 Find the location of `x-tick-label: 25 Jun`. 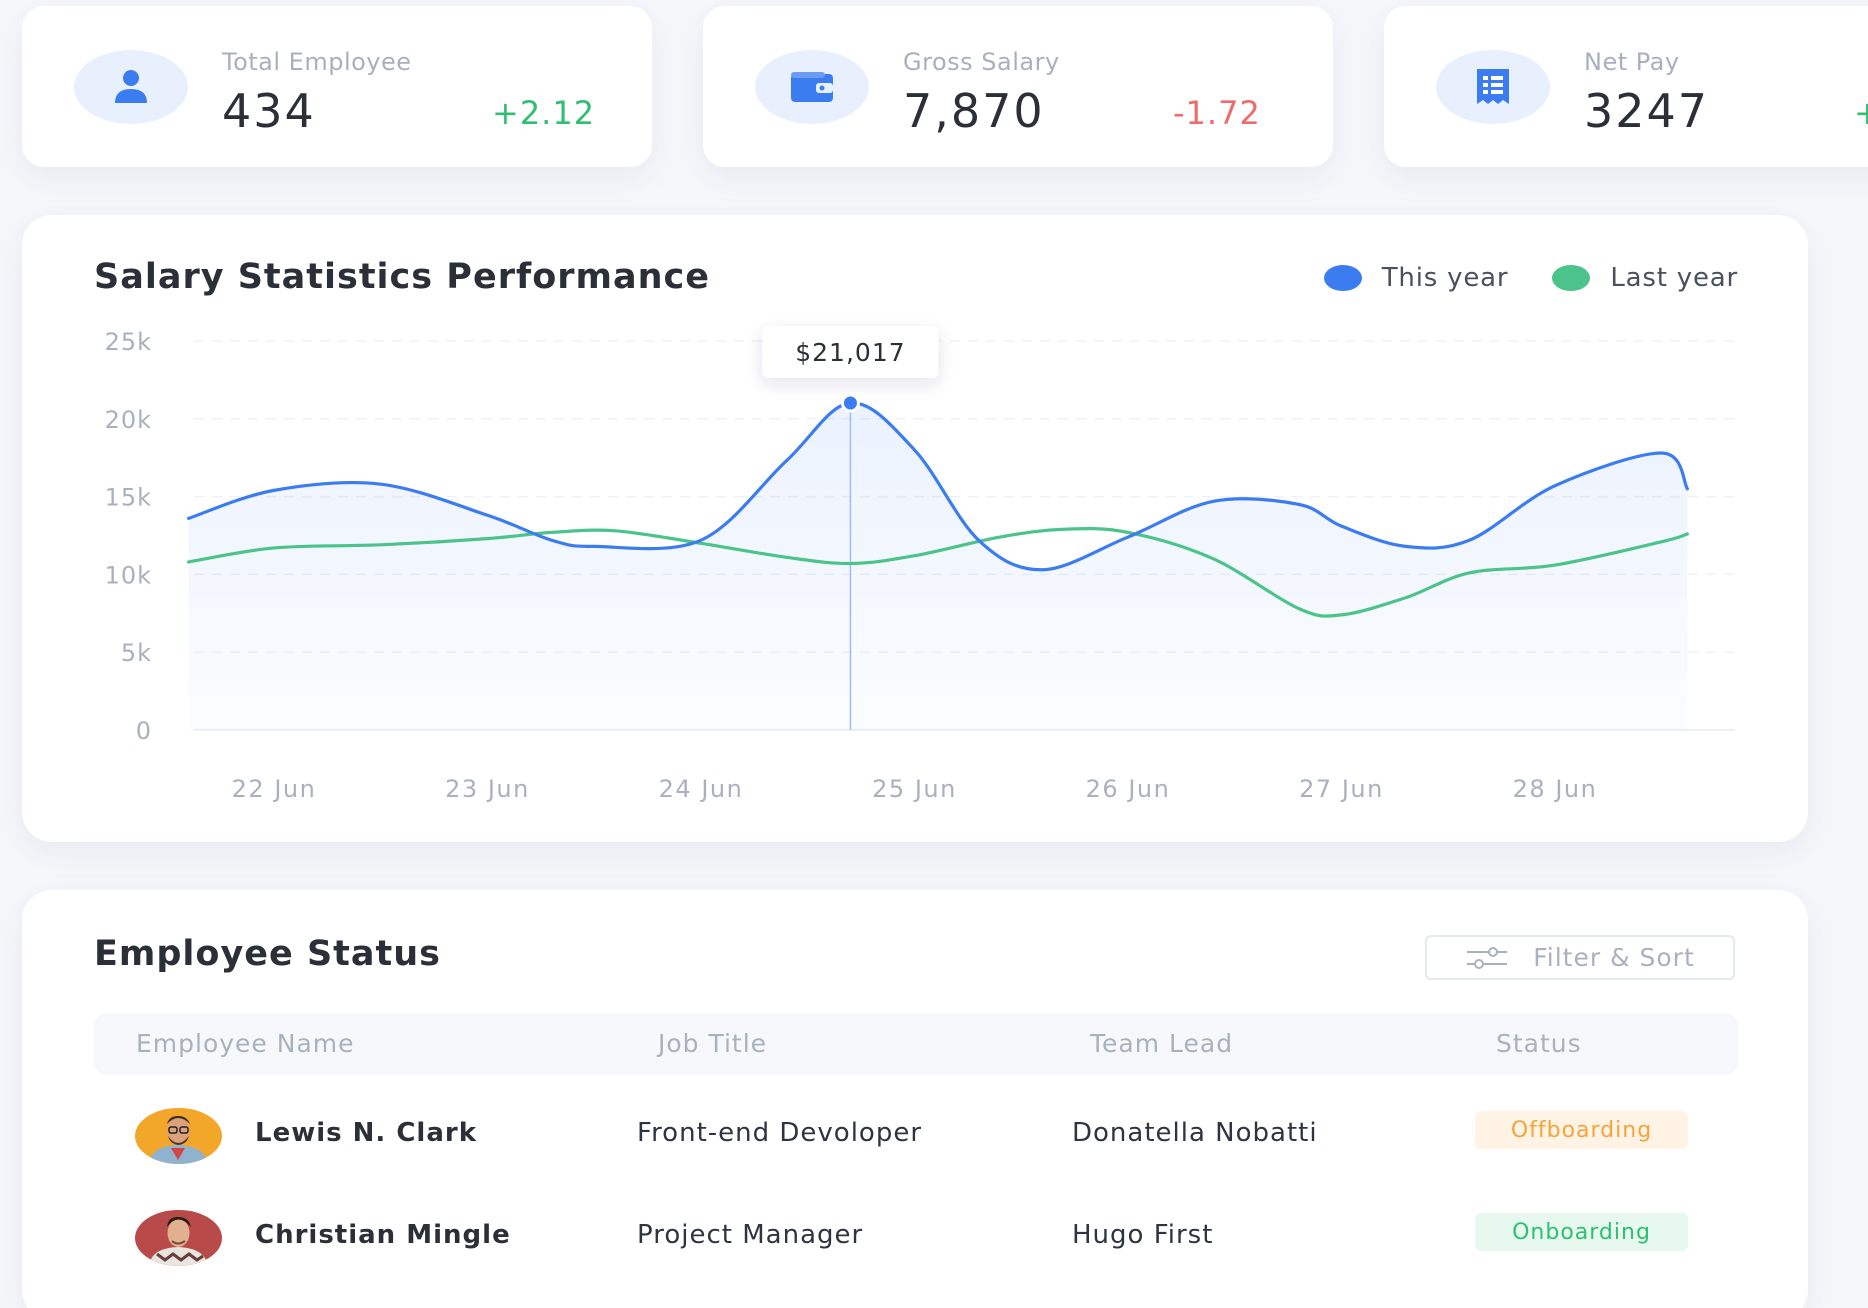

x-tick-label: 25 Jun is located at coordinates (914, 789).